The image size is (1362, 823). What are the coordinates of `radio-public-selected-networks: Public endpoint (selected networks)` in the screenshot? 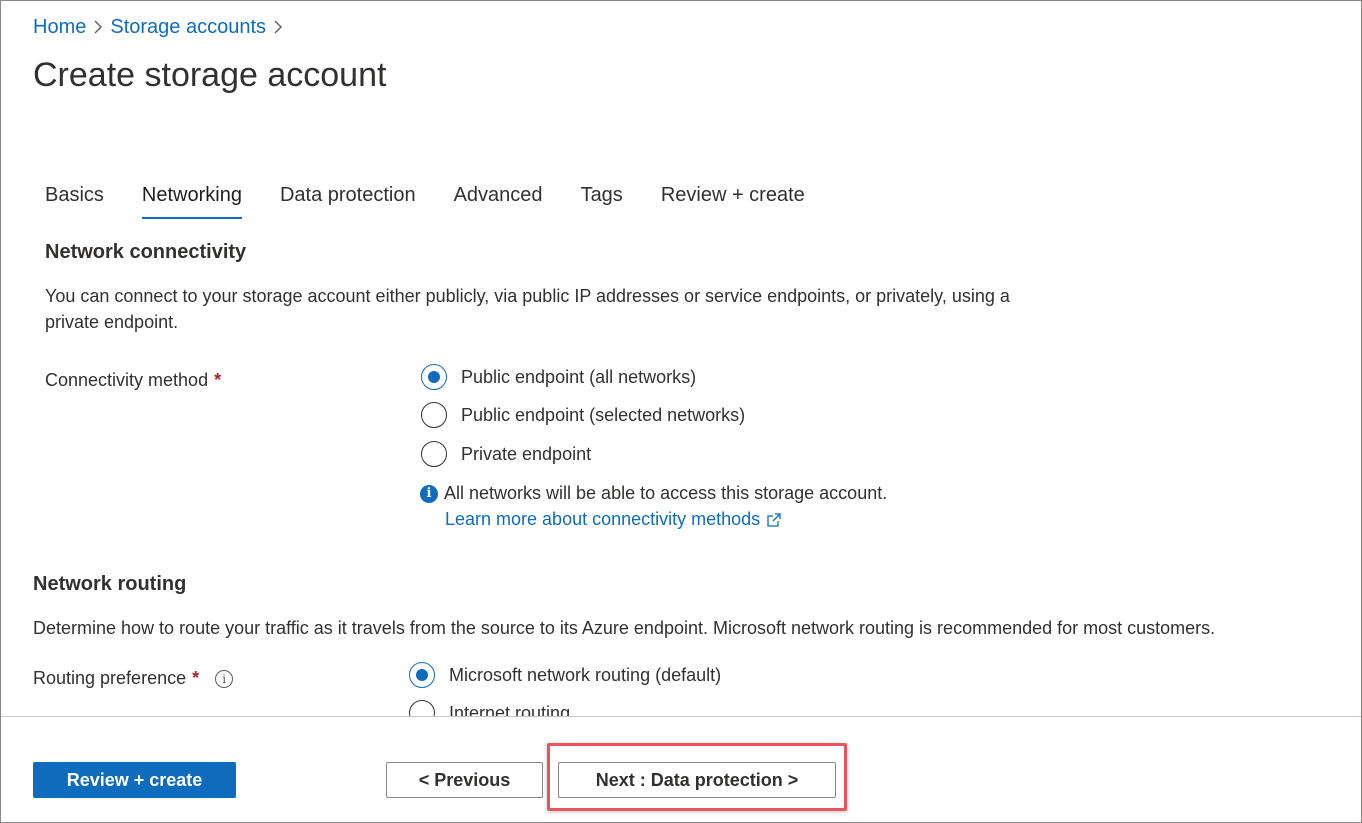 It's located at (583, 415).